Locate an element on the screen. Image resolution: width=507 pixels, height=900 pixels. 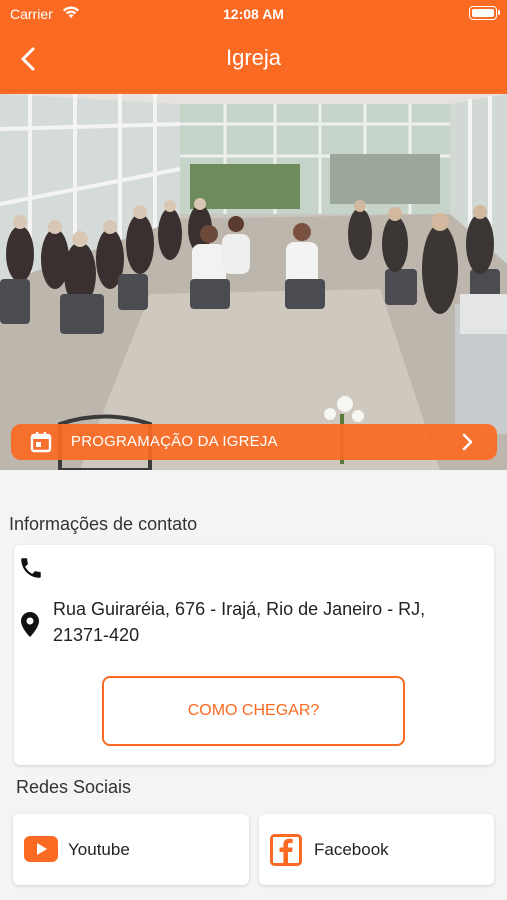
calendar-icon is located at coordinates (41, 442).